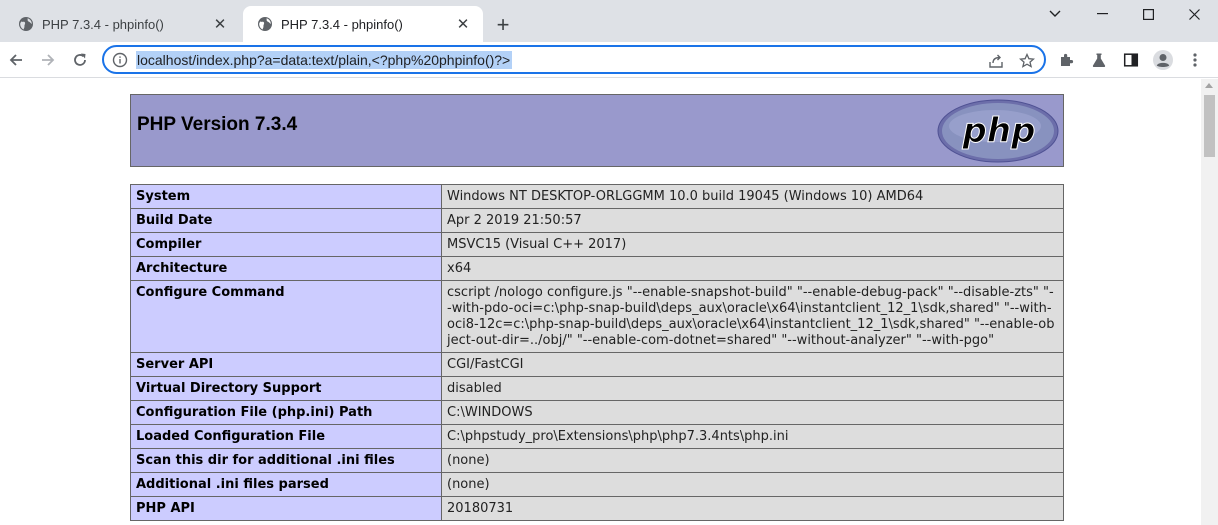 This screenshot has height=525, width=1218. I want to click on maximize-icon, so click(1148, 14).